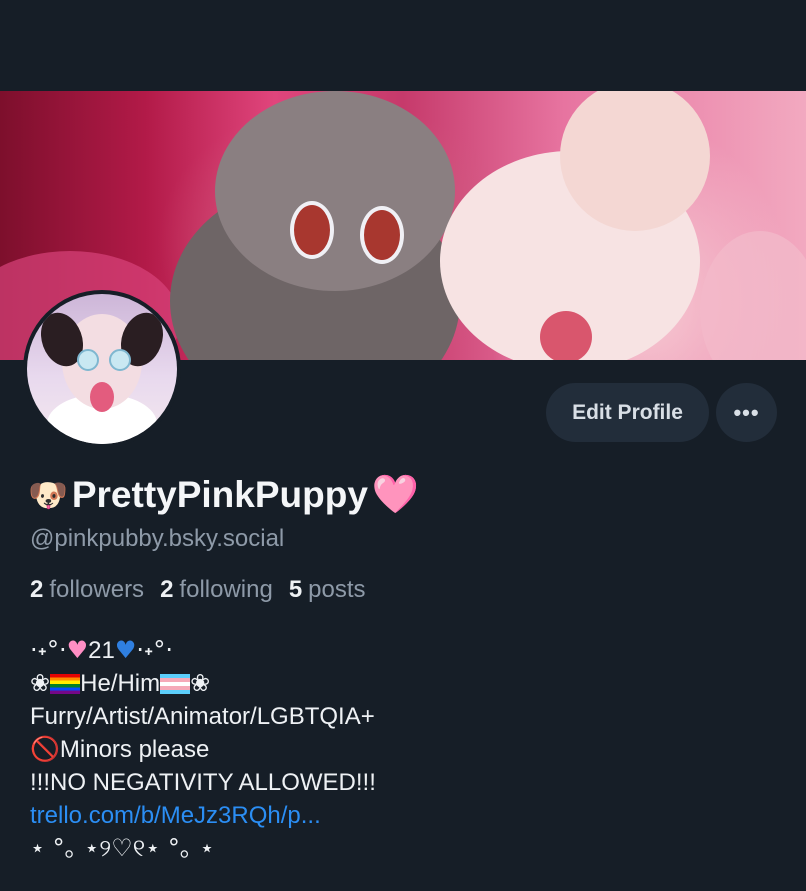 The image size is (806, 891). Describe the element at coordinates (226, 589) in the screenshot. I see `following-label: following` at that location.